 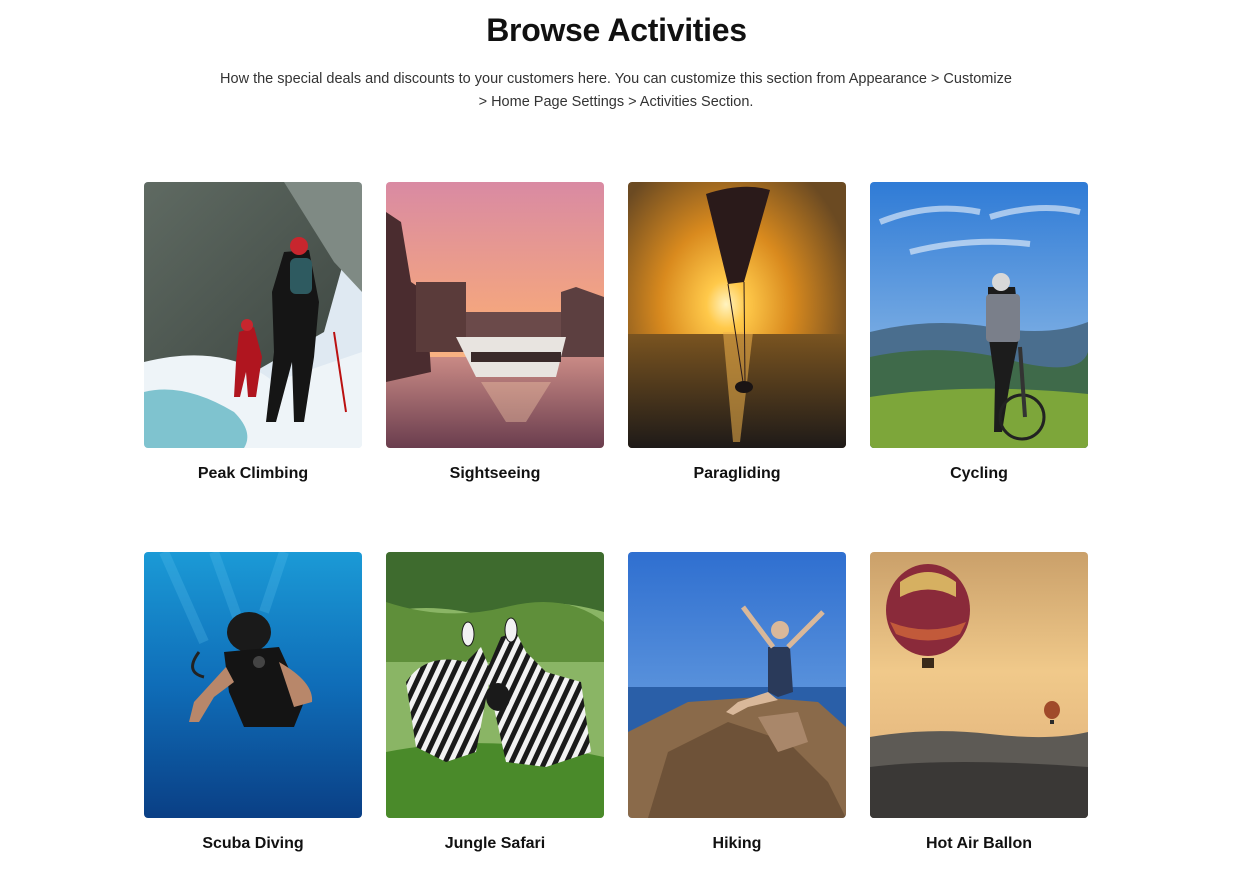 What do you see at coordinates (495, 685) in the screenshot?
I see `jungle-safari-image` at bounding box center [495, 685].